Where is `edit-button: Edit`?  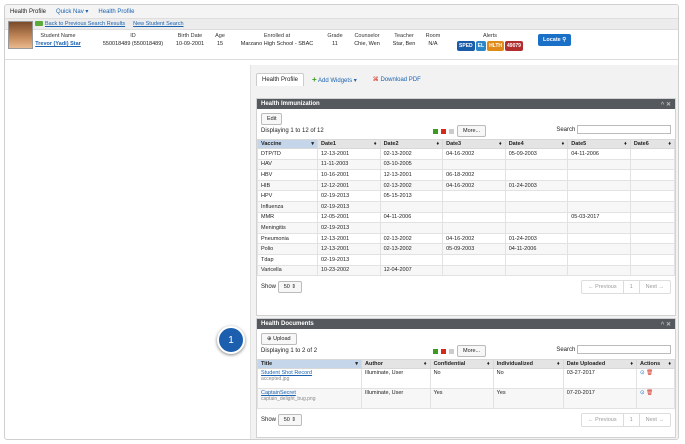 edit-button: Edit is located at coordinates (272, 119).